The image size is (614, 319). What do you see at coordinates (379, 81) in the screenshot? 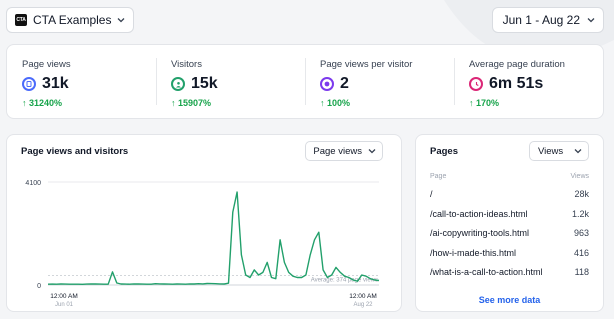
I see `stat-views-per-visitor: Page views per visitor 2 ↑ 100%` at bounding box center [379, 81].